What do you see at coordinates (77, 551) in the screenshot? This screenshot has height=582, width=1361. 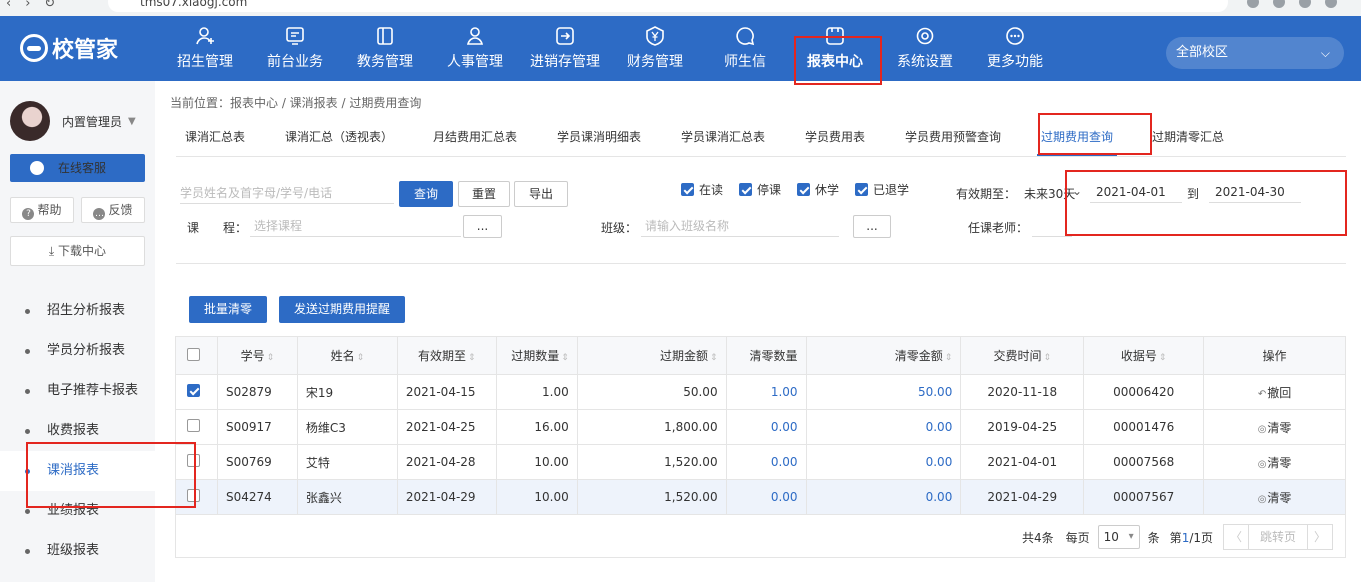 I see `sidebar-item-class-report: 班级报表` at bounding box center [77, 551].